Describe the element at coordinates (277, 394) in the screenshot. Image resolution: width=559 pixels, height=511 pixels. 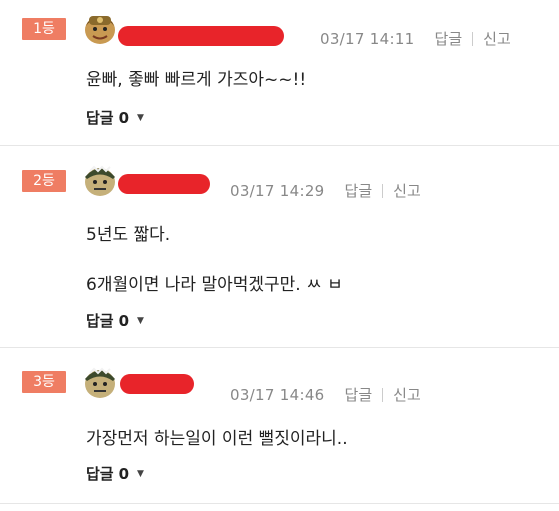
I see `timestamp: 03/17 14:46` at that location.